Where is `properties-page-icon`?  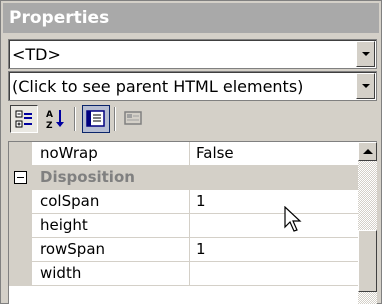 properties-page-icon is located at coordinates (95, 118).